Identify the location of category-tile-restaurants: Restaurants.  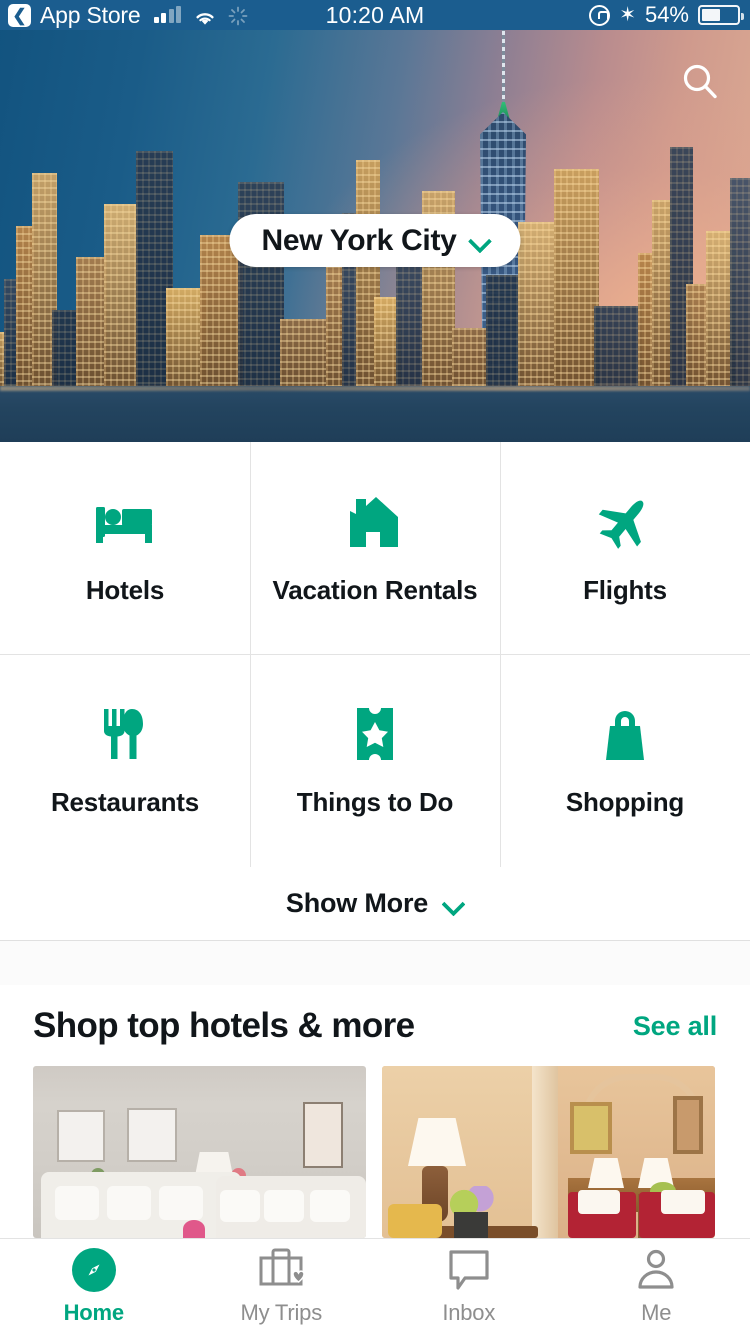
(125, 760).